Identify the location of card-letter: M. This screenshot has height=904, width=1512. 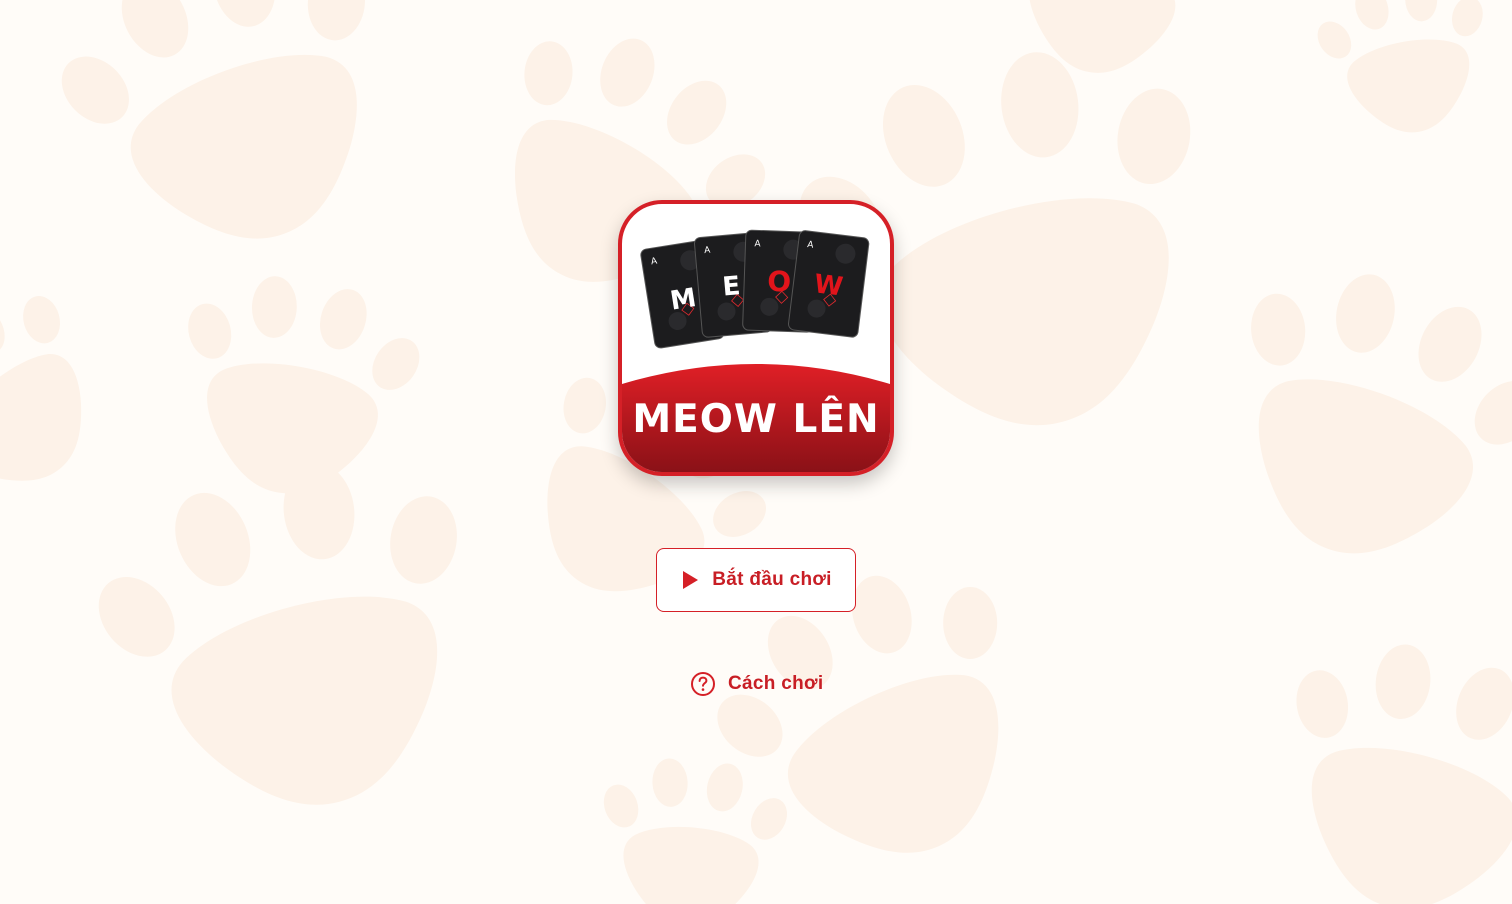
(683, 300).